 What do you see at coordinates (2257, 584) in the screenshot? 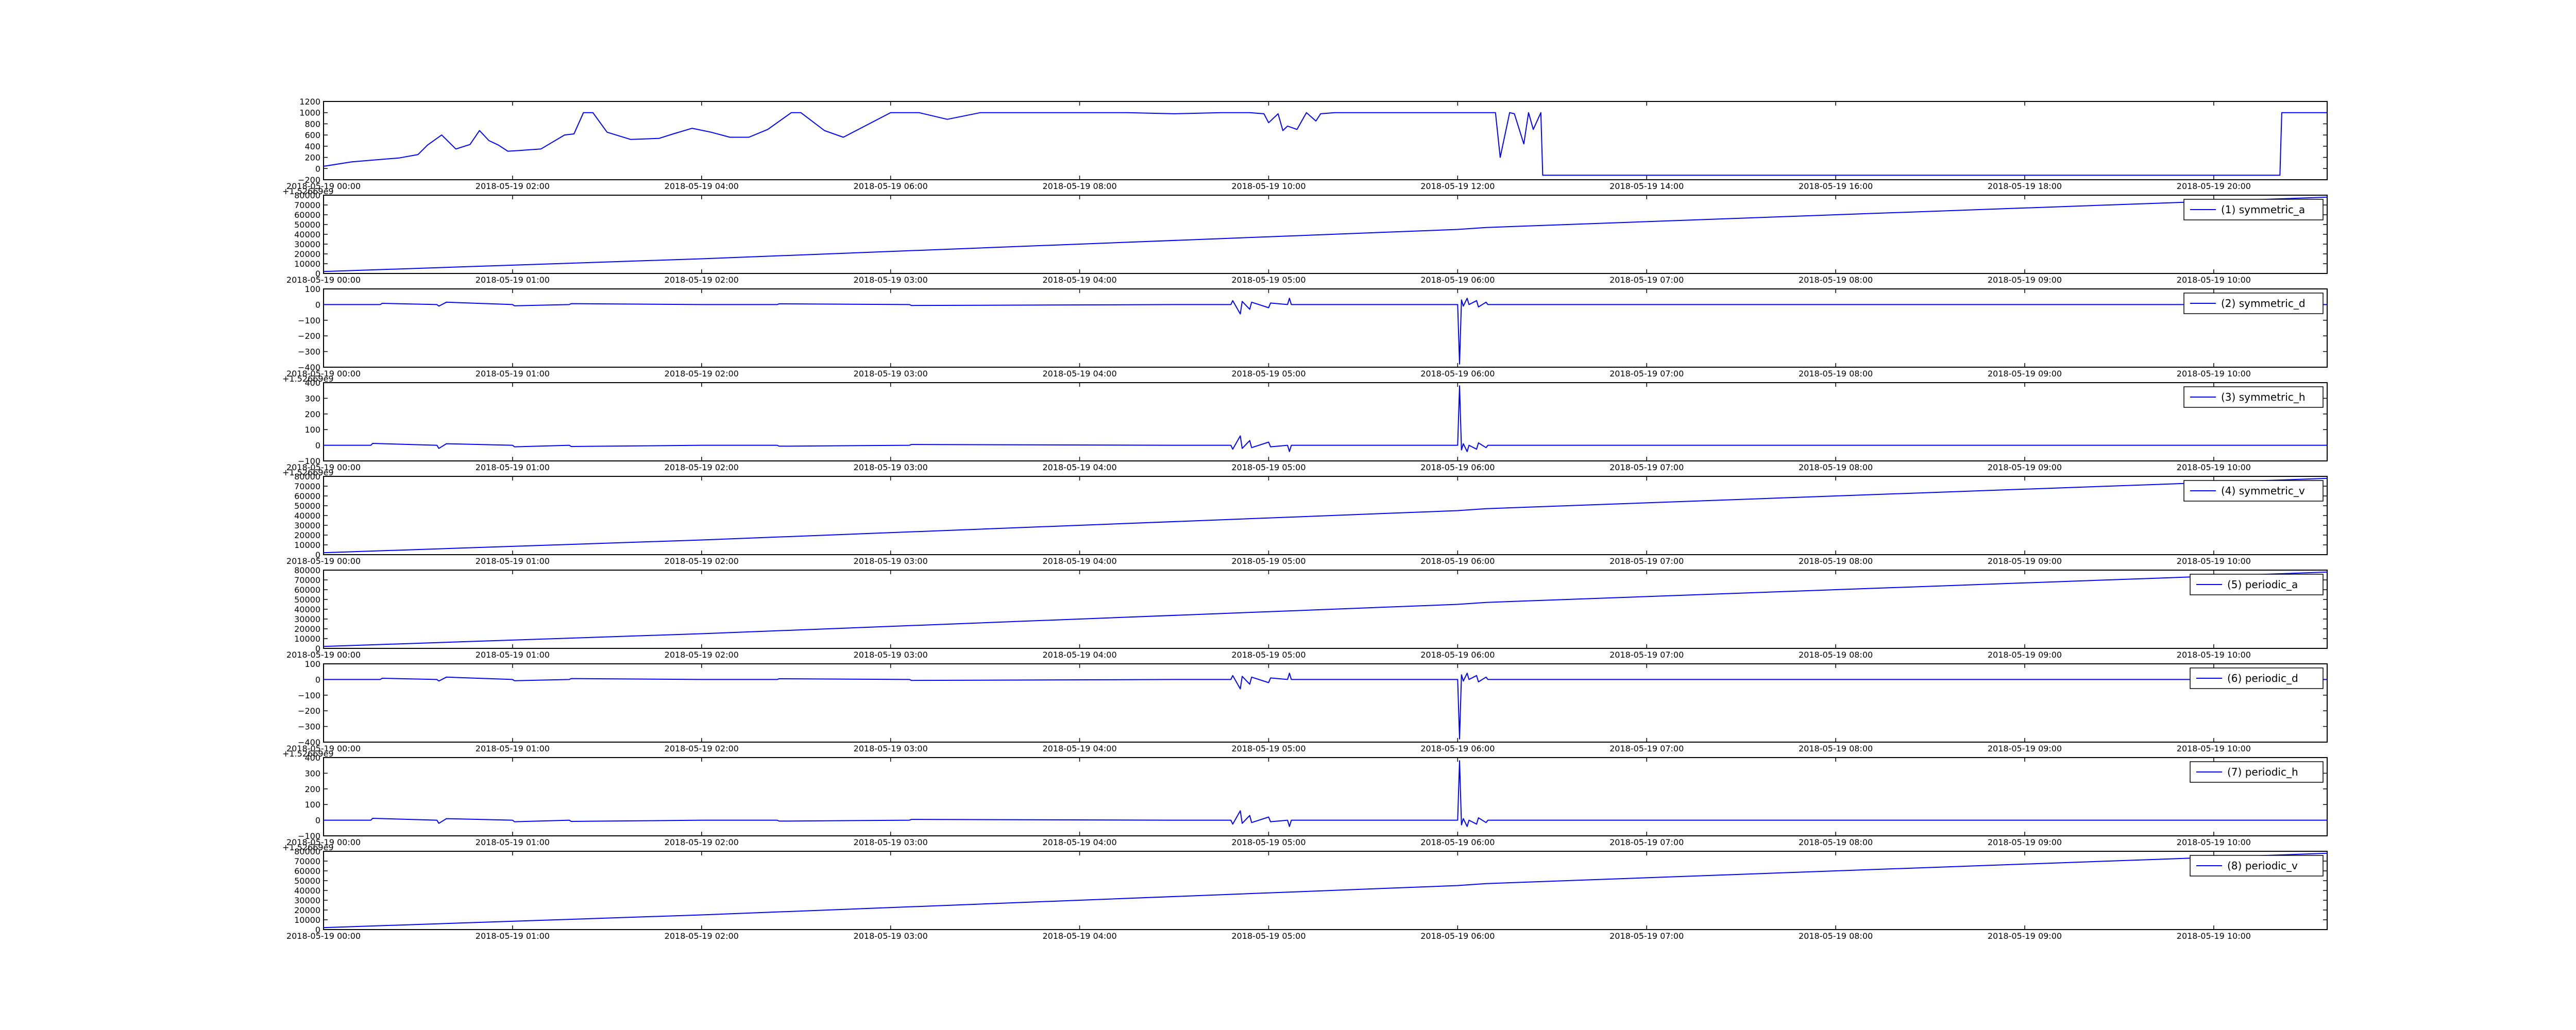
I see `legend: (5) periodic_a` at bounding box center [2257, 584].